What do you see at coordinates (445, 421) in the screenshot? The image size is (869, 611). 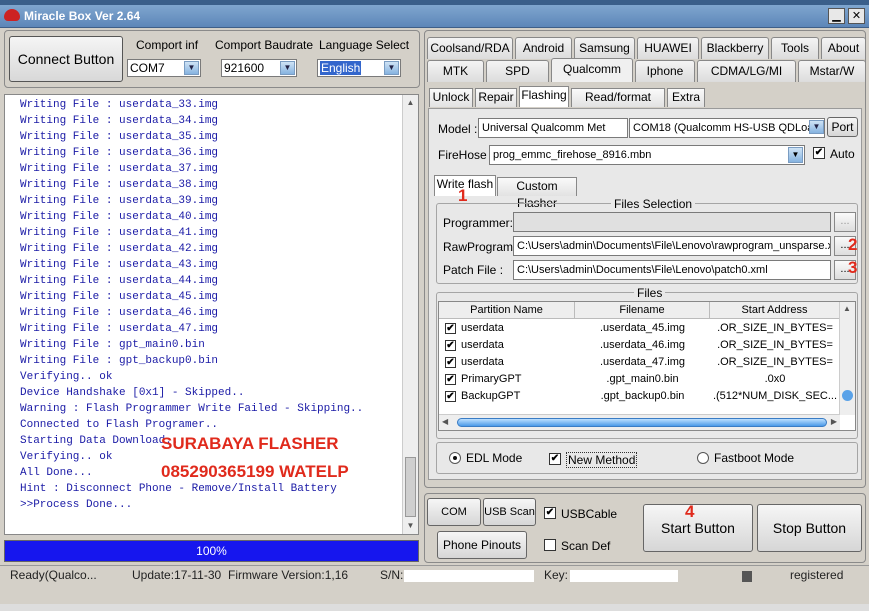 I see `scroll-left-icon: ◀` at bounding box center [445, 421].